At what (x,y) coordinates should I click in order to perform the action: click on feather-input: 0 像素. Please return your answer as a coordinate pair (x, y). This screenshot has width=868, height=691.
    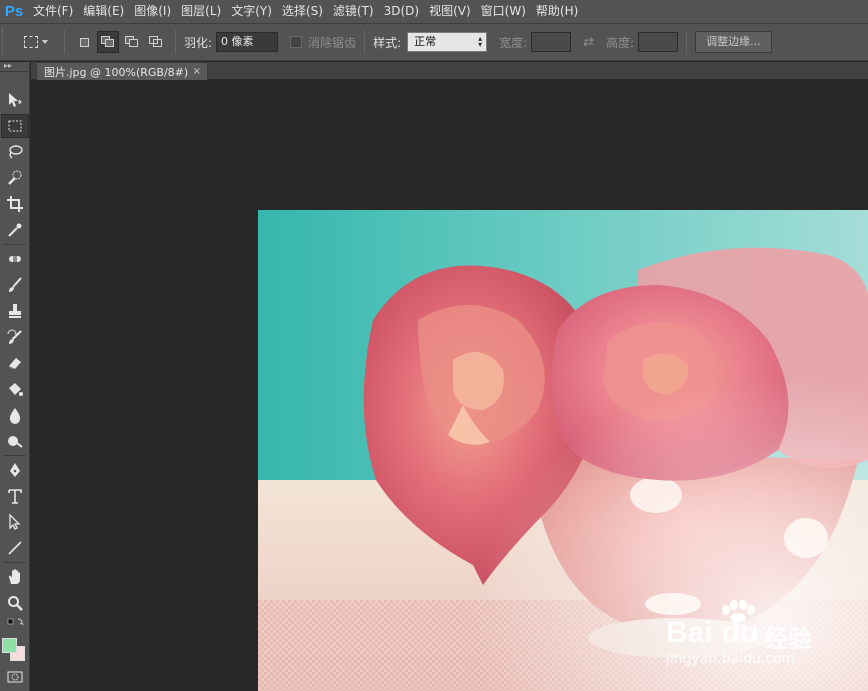
    Looking at the image, I should click on (247, 42).